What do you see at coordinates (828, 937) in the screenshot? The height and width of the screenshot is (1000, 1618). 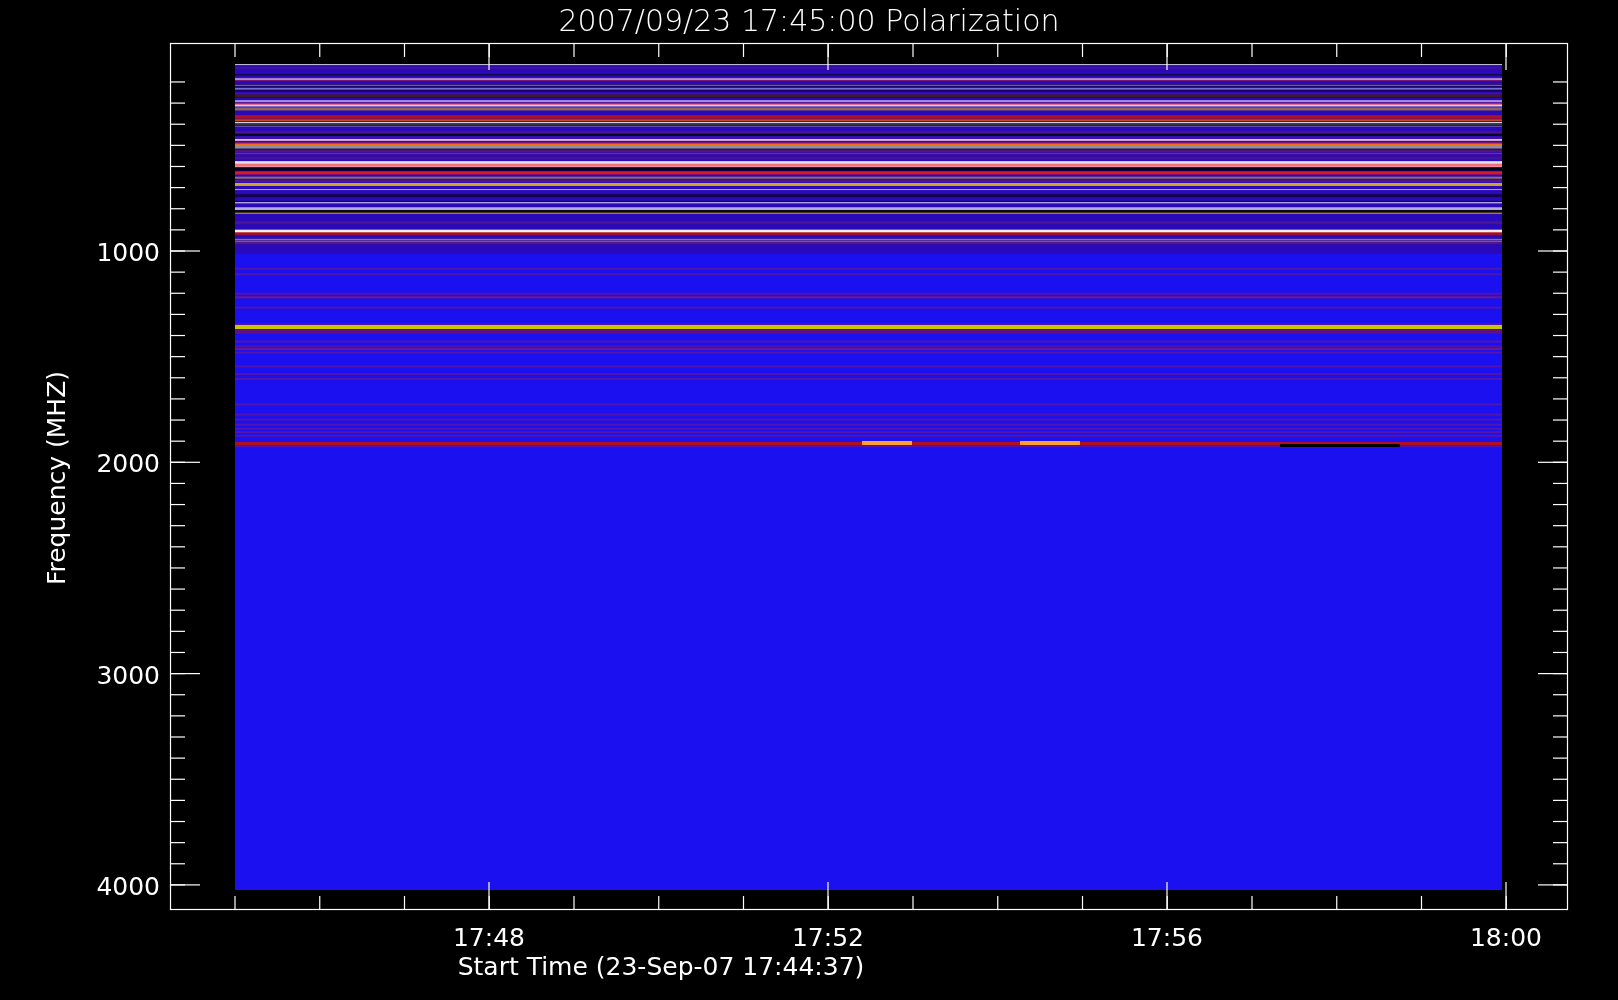 I see `axis-tick-label: 17:52` at bounding box center [828, 937].